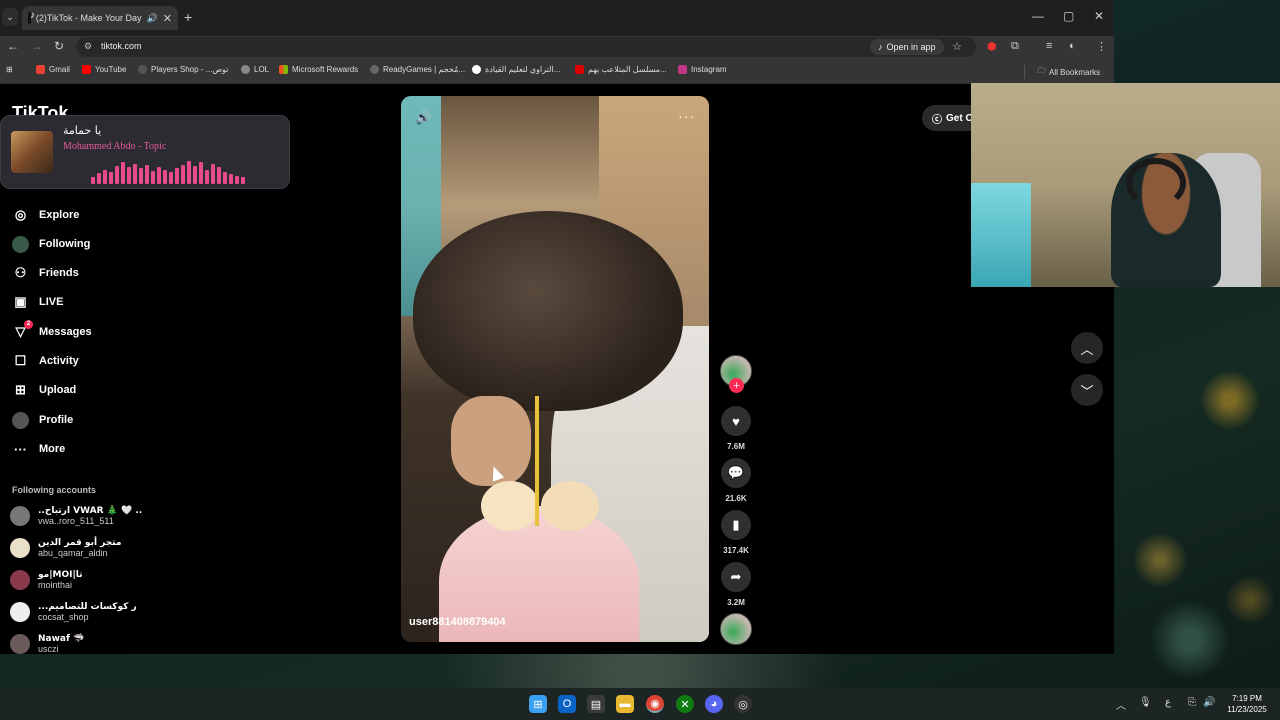 This screenshot has width=1280, height=720. What do you see at coordinates (736, 629) in the screenshot?
I see `sound-disc-button` at bounding box center [736, 629].